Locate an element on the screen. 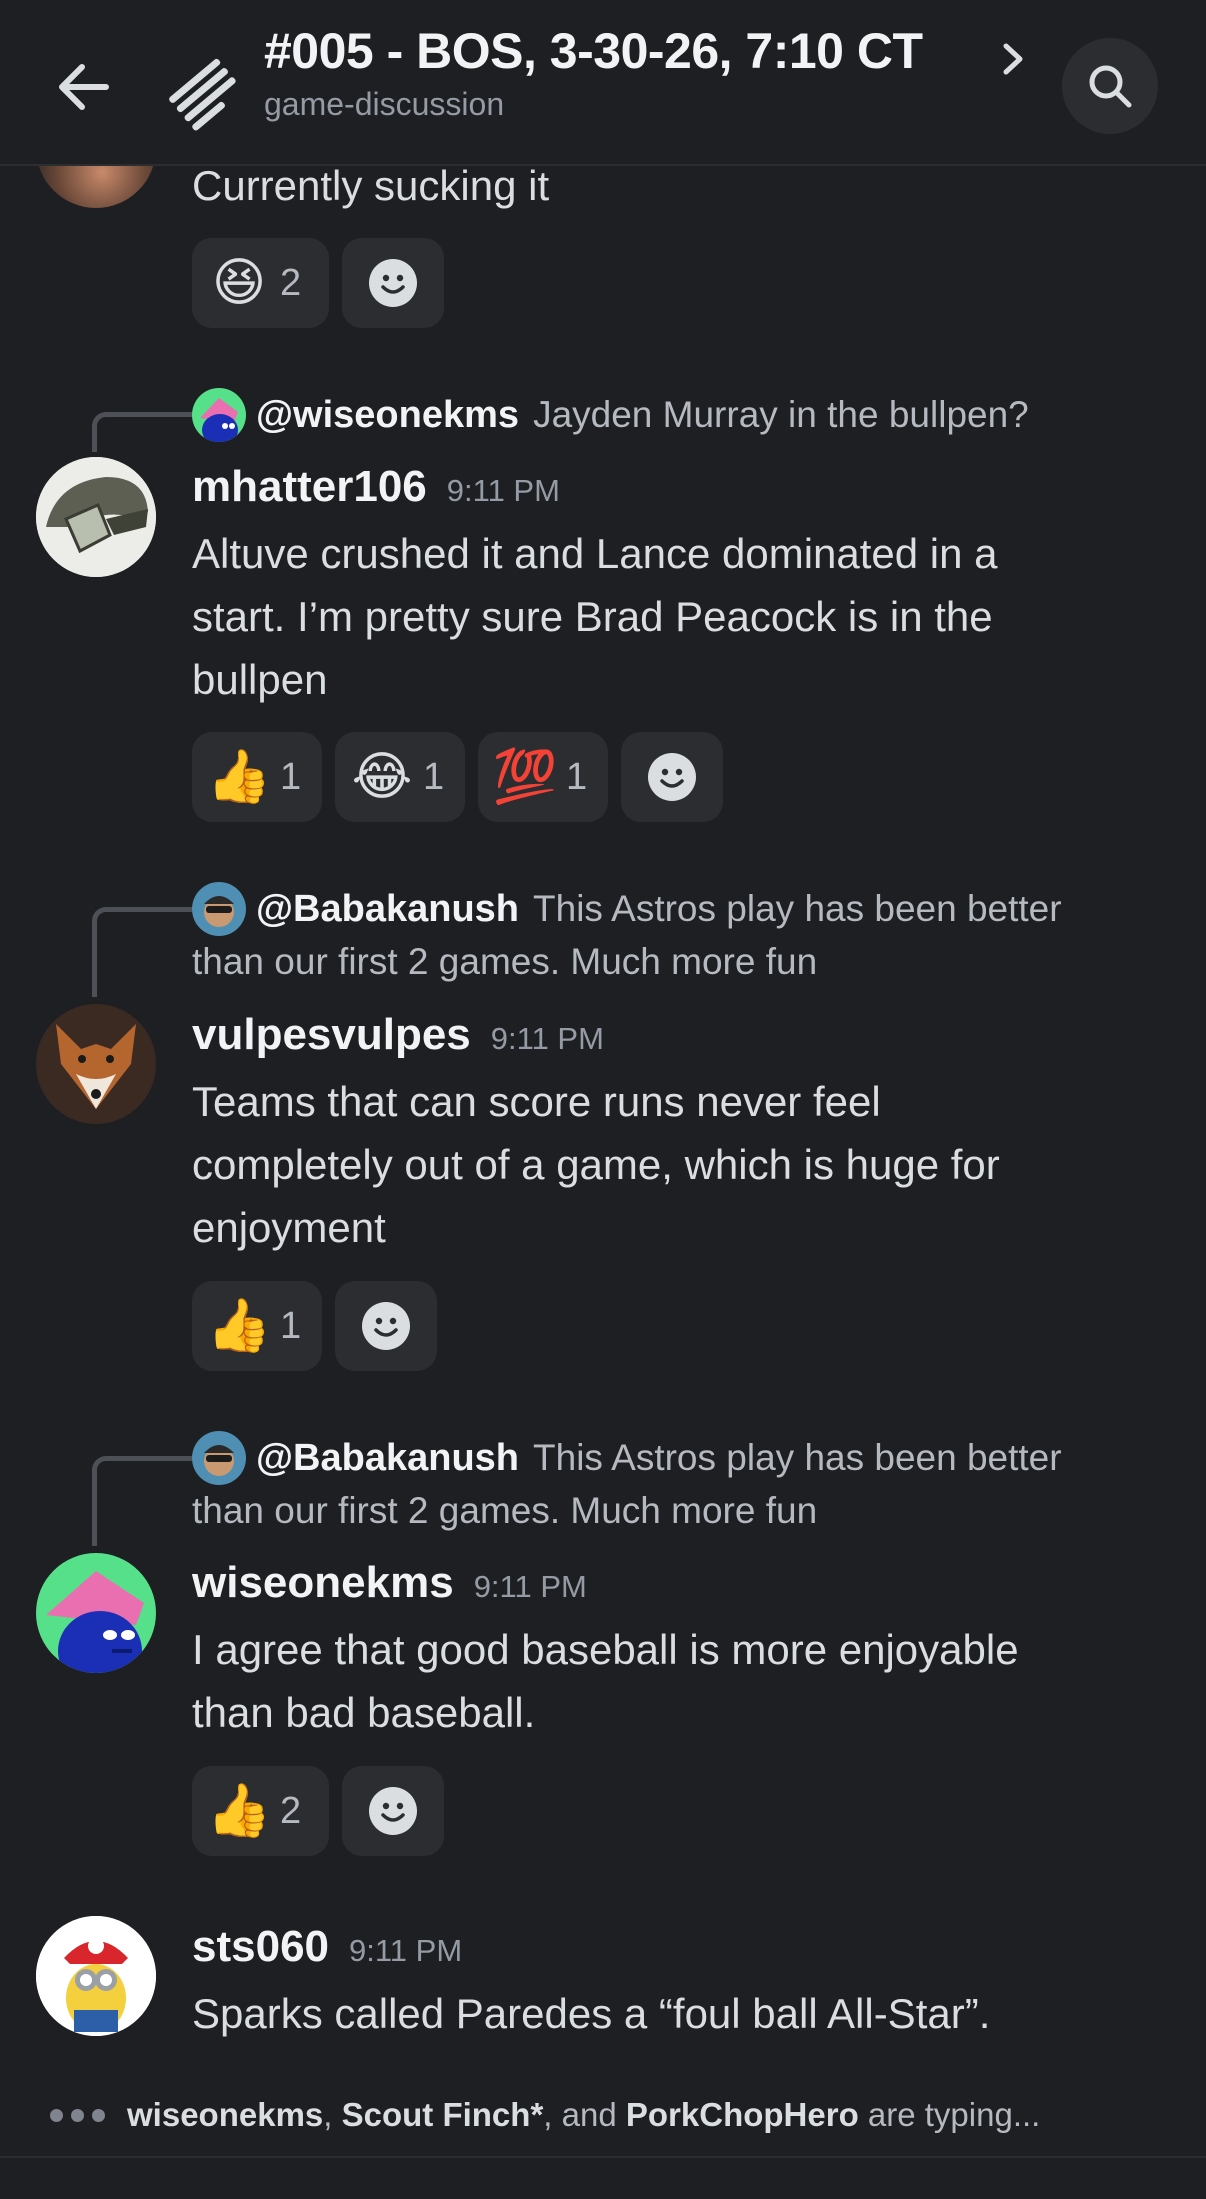  composer-bar is located at coordinates (603, 2177).